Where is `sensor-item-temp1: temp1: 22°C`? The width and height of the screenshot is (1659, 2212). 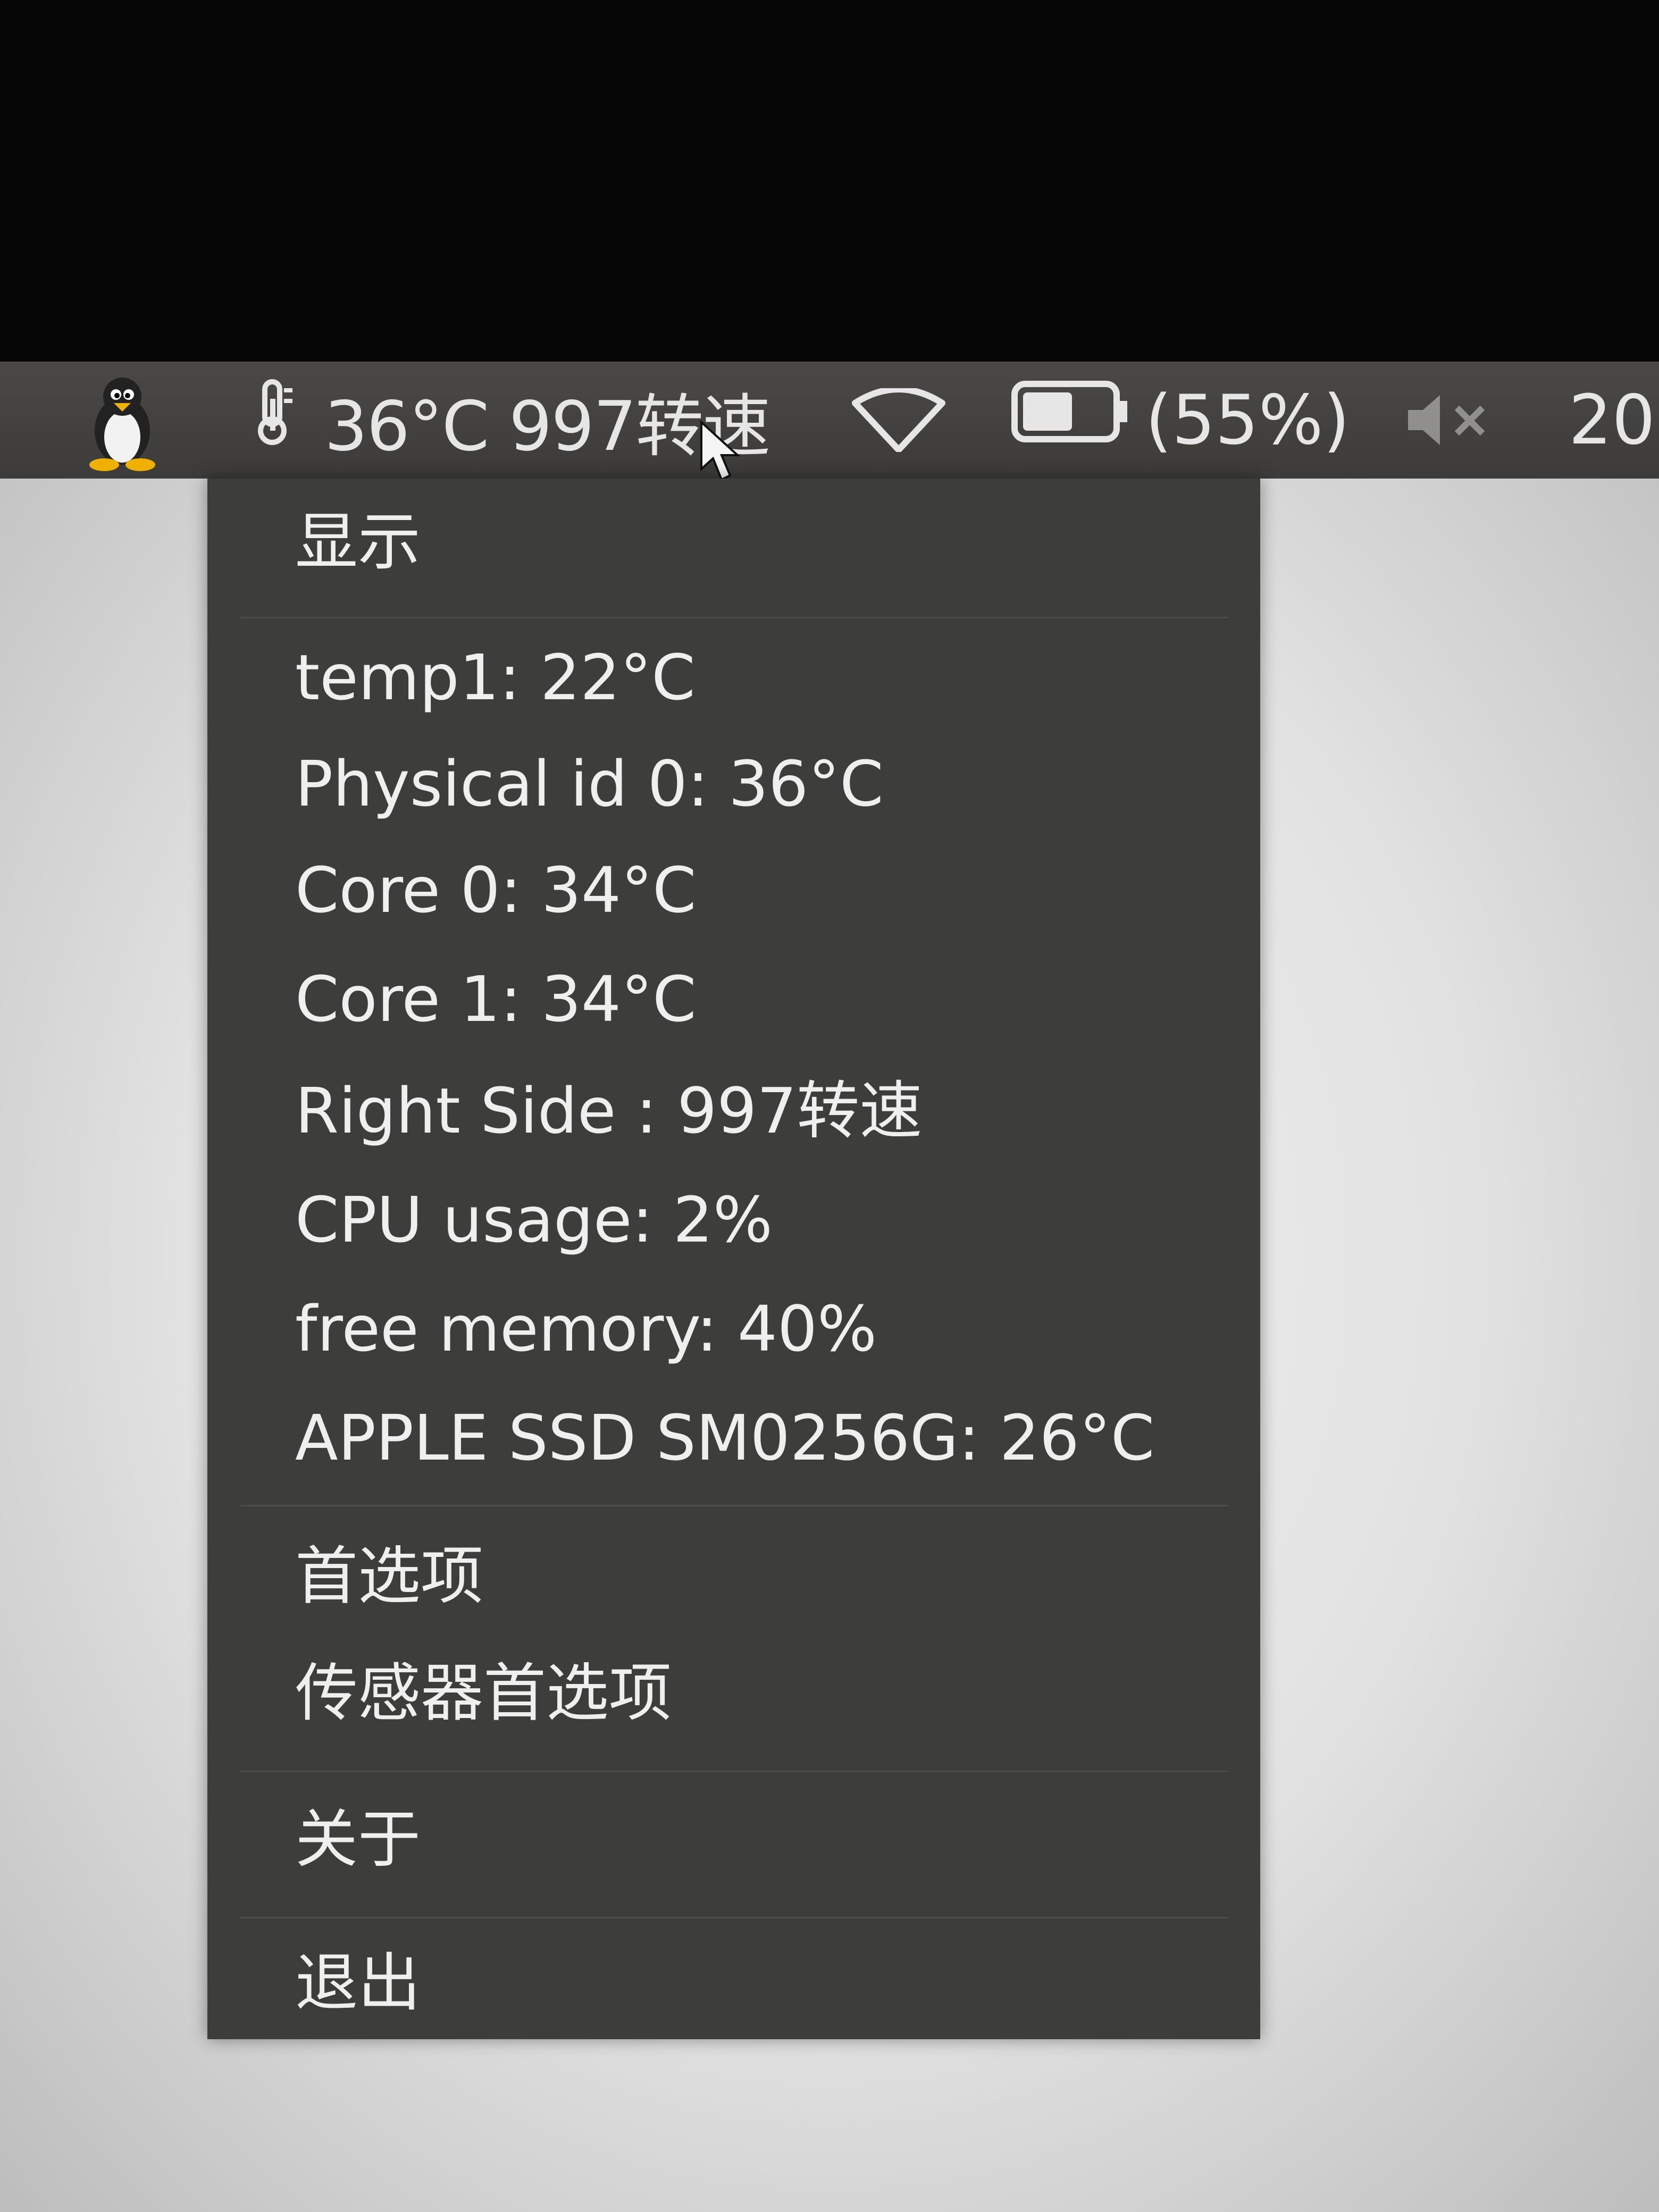
sensor-item-temp1: temp1: 22°C is located at coordinates (495, 677).